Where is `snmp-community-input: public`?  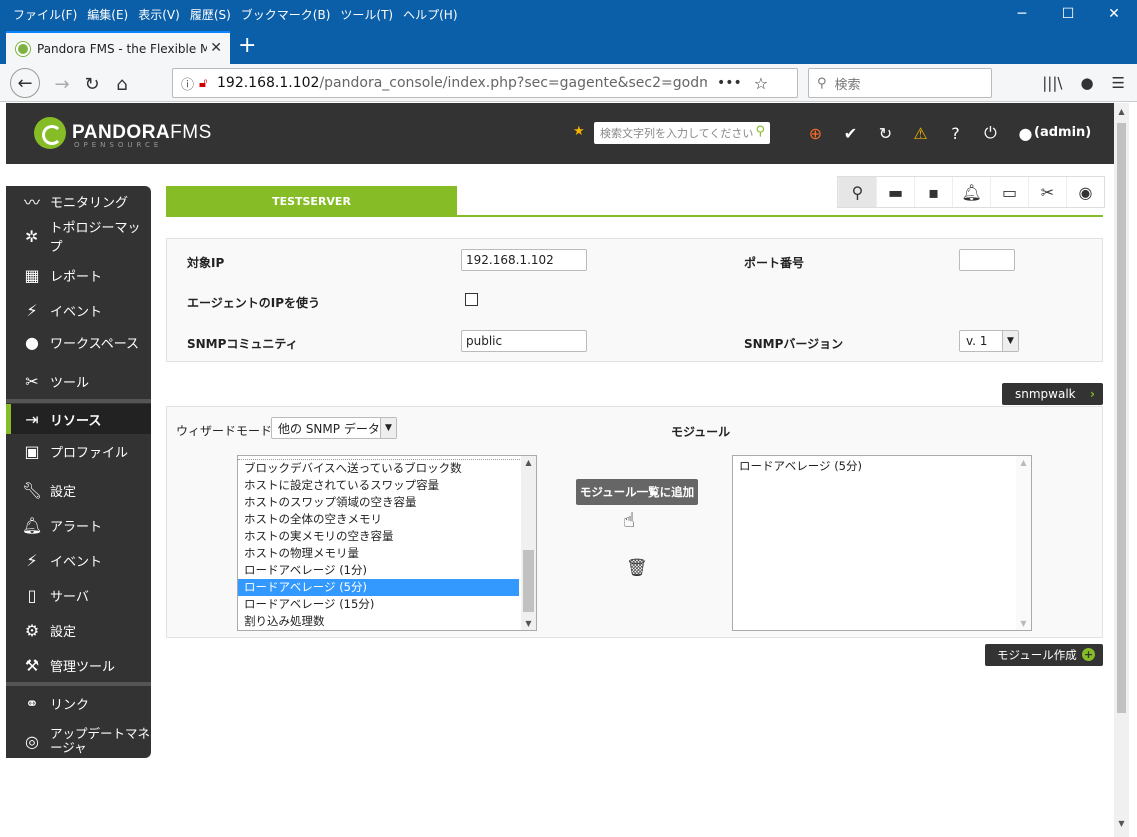 snmp-community-input: public is located at coordinates (524, 341).